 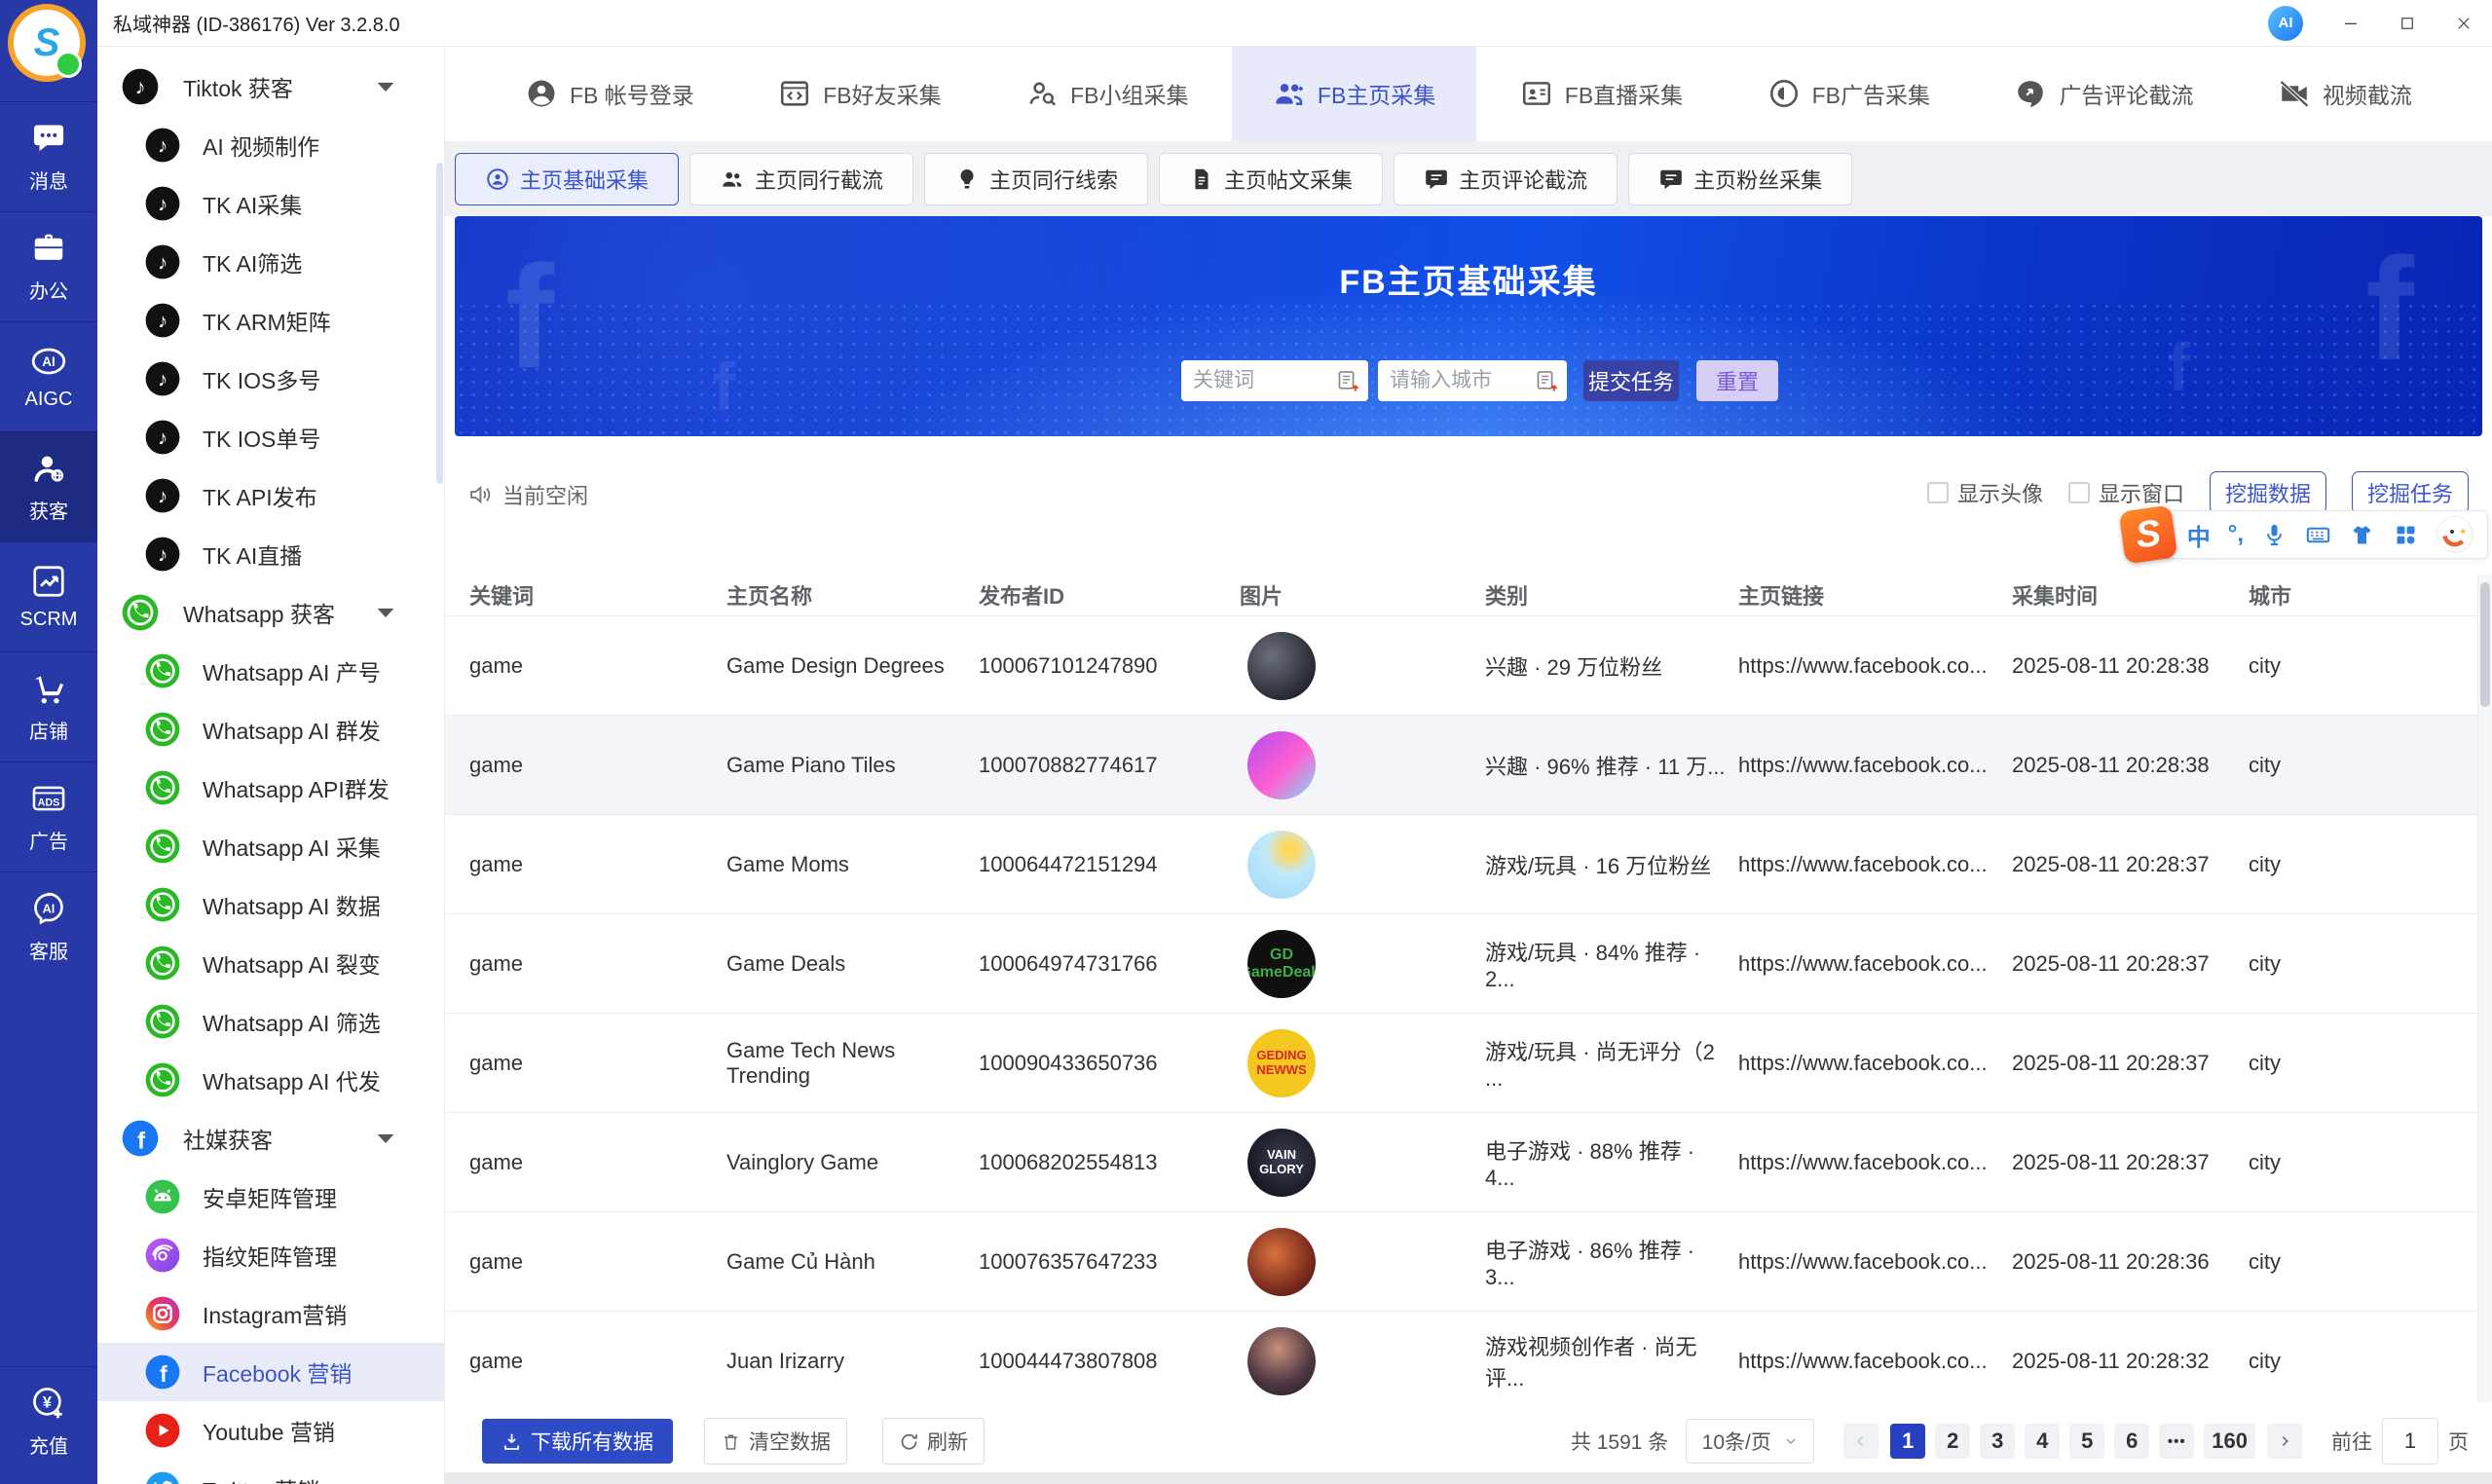 I want to click on ime-lang-toggle: 中, so click(x=2199, y=535).